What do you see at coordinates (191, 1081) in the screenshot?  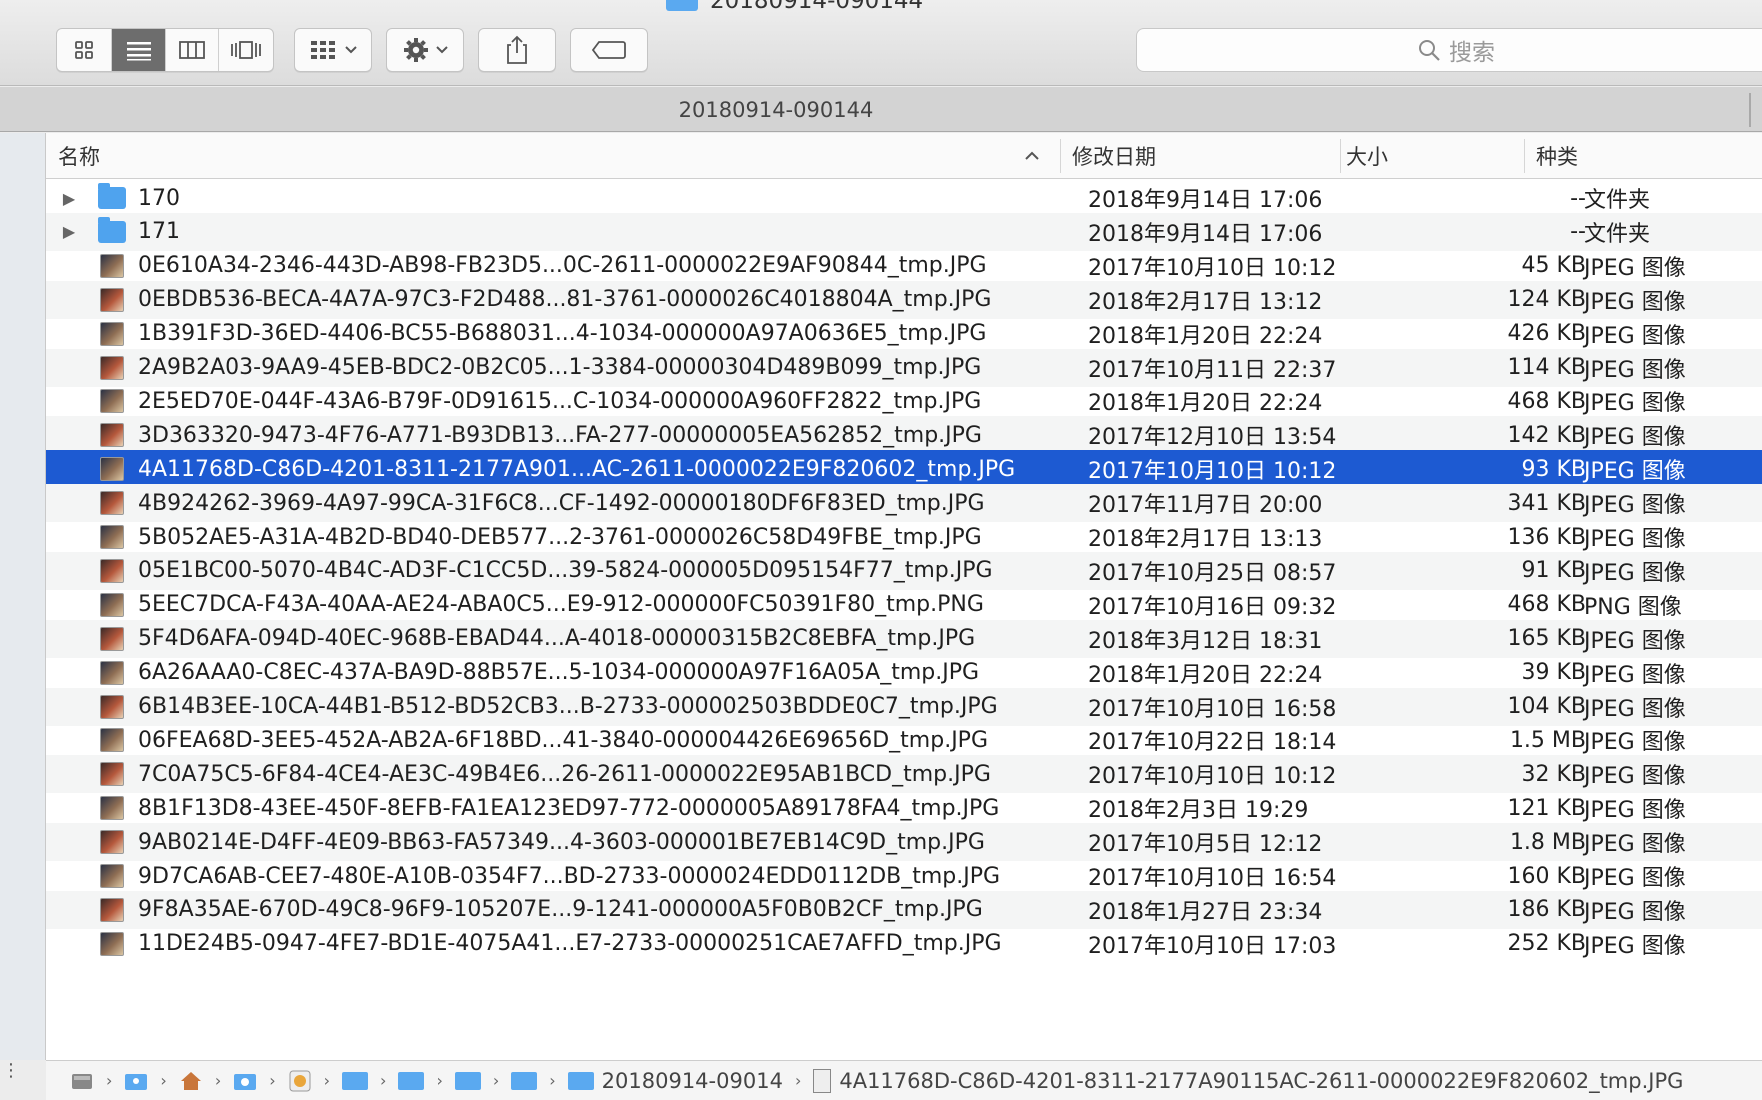 I see `path-home` at bounding box center [191, 1081].